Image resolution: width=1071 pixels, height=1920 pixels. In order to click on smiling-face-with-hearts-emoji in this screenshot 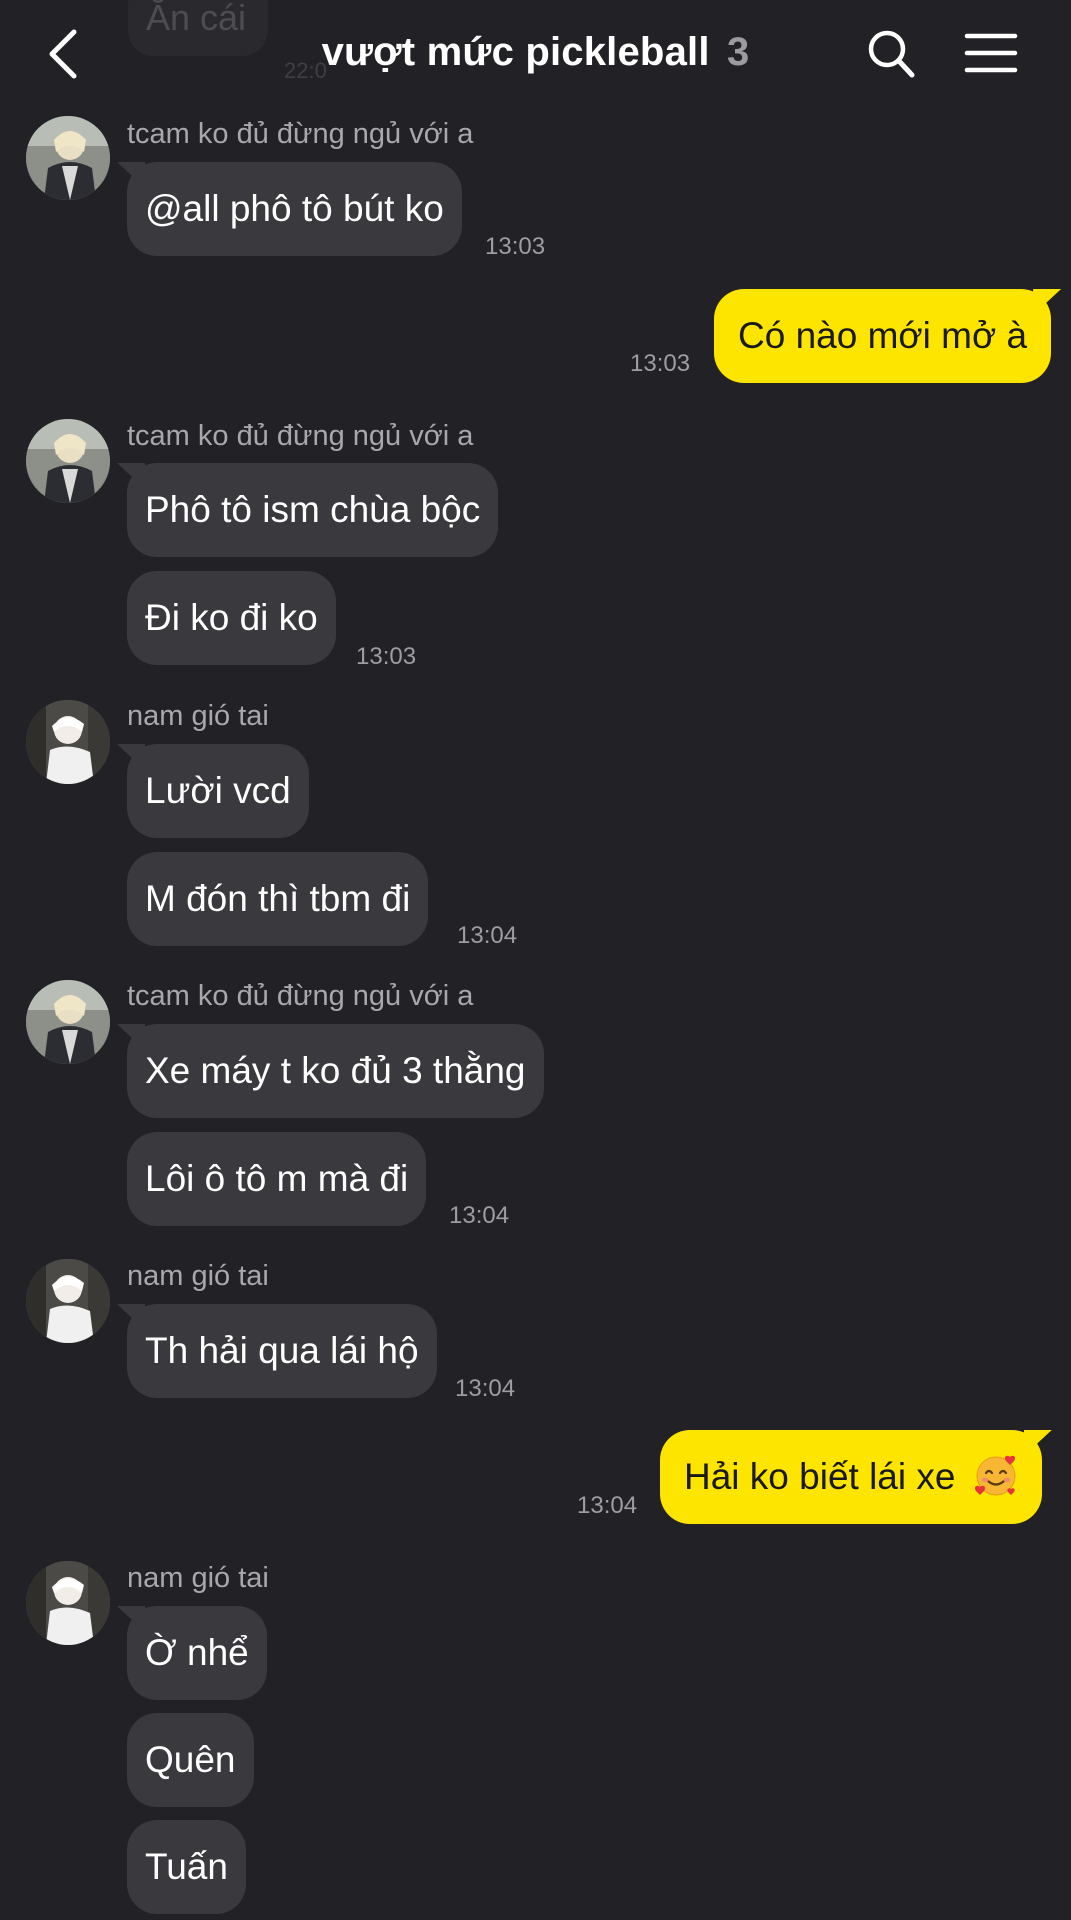, I will do `click(995, 1476)`.